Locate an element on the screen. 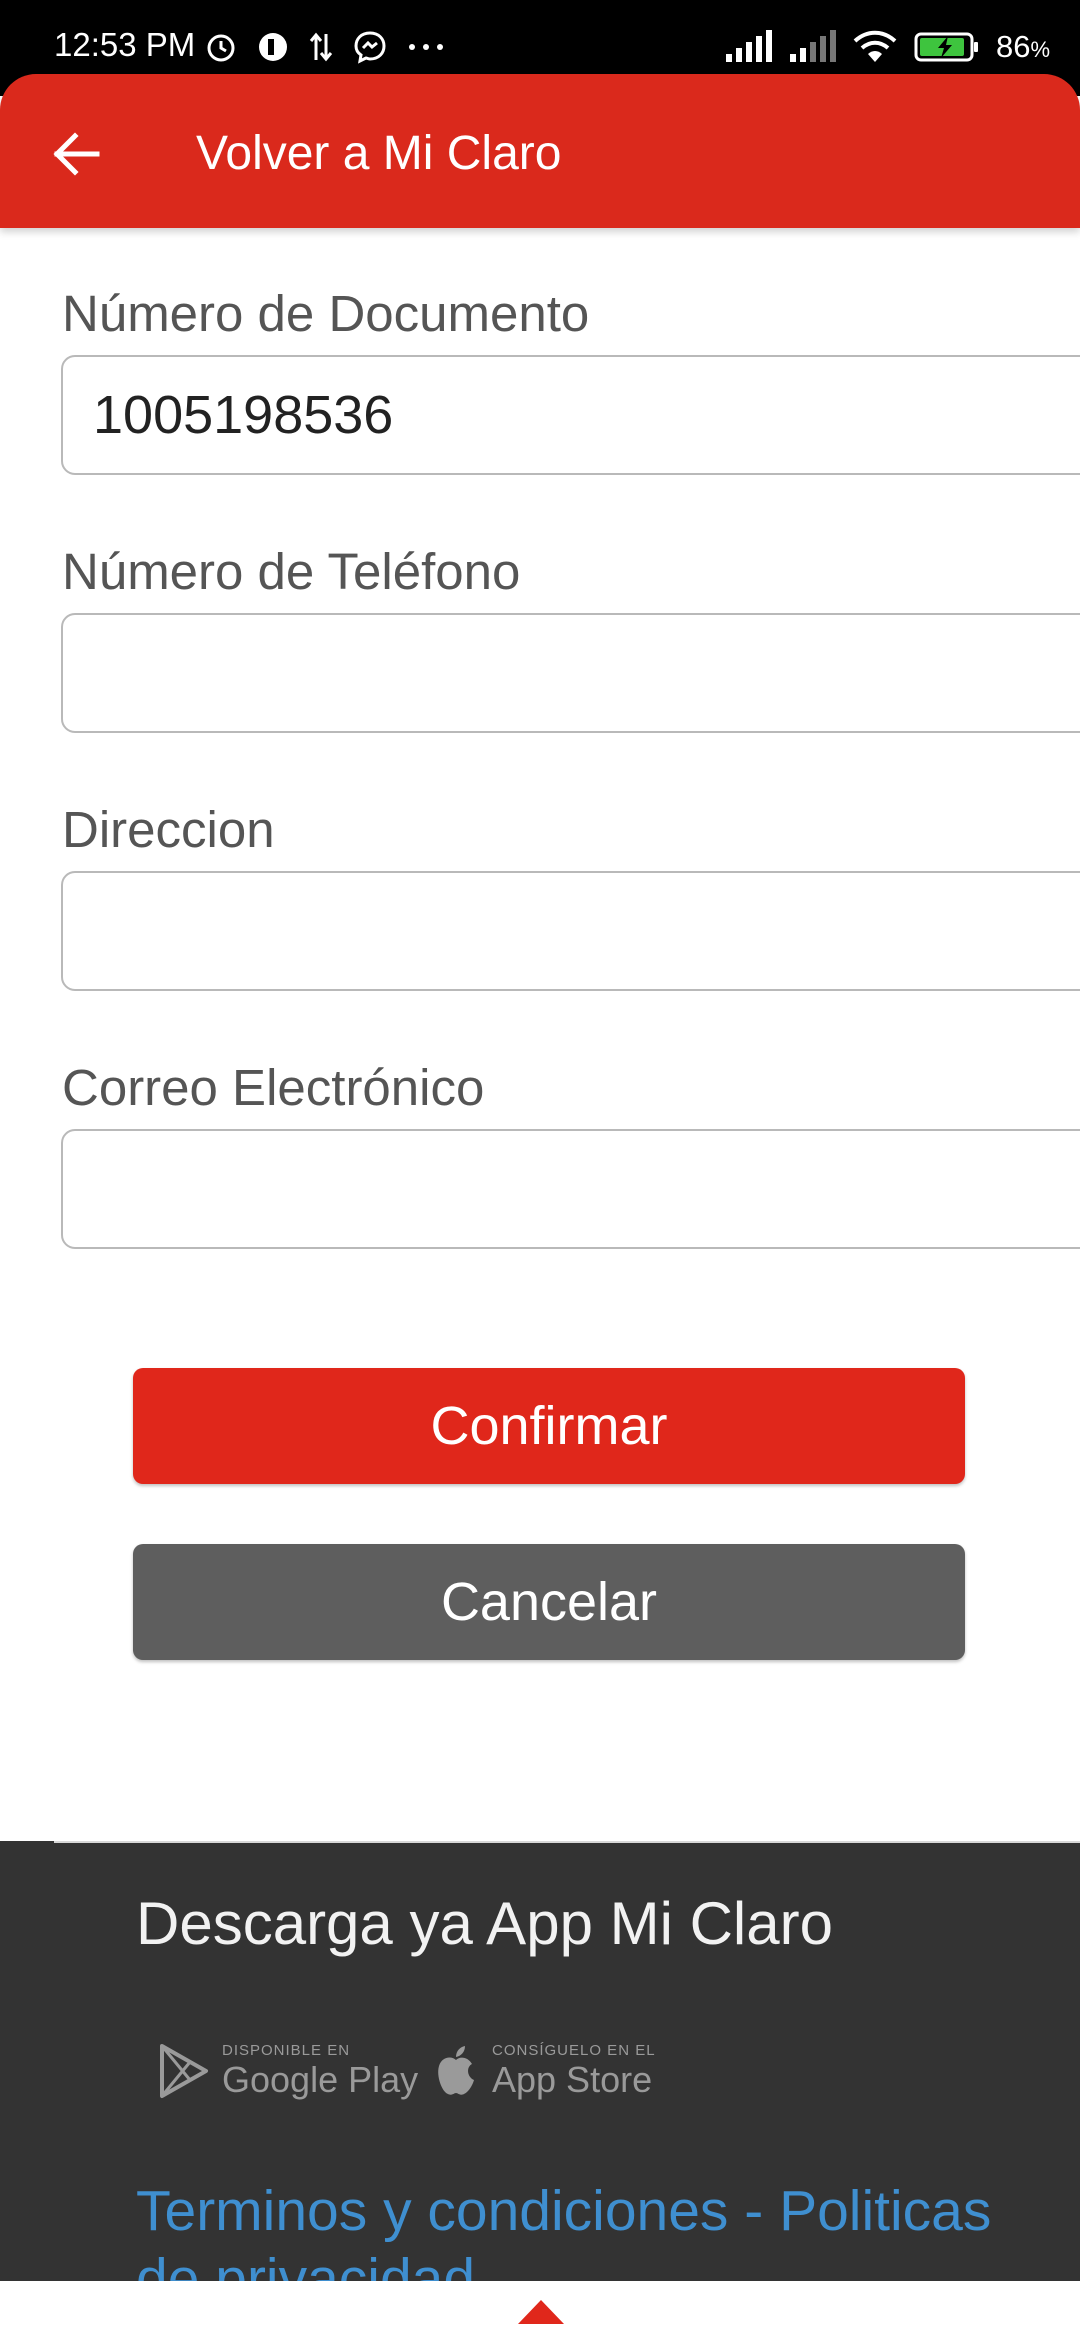 The height and width of the screenshot is (2340, 1080). app-store-badge: CONSÍGUELO EN EL App Store is located at coordinates (545, 2071).